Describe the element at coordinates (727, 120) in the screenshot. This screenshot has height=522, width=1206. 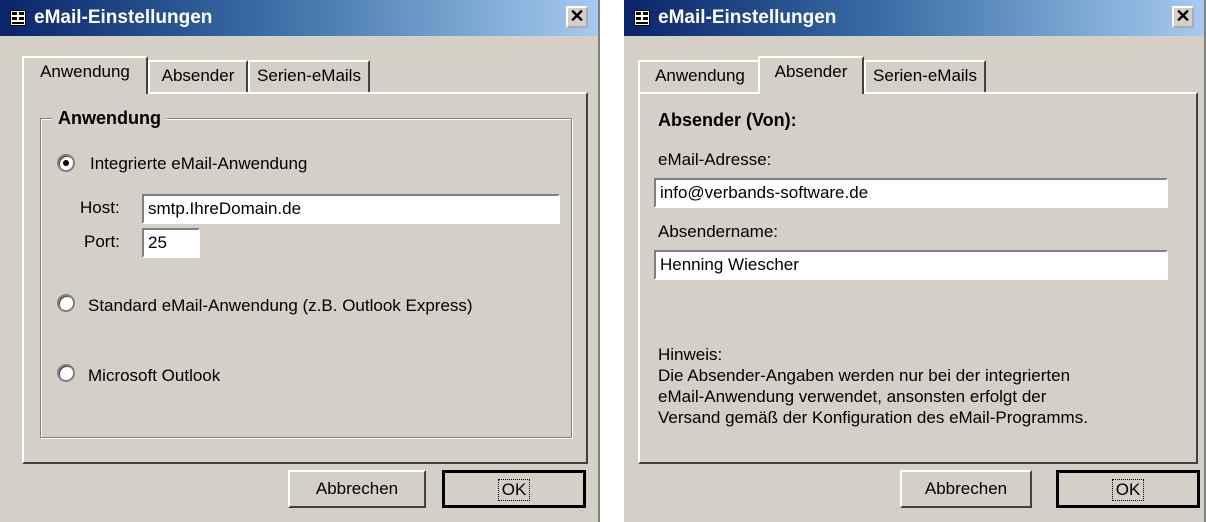
I see `section-heading: Absender (Von):` at that location.